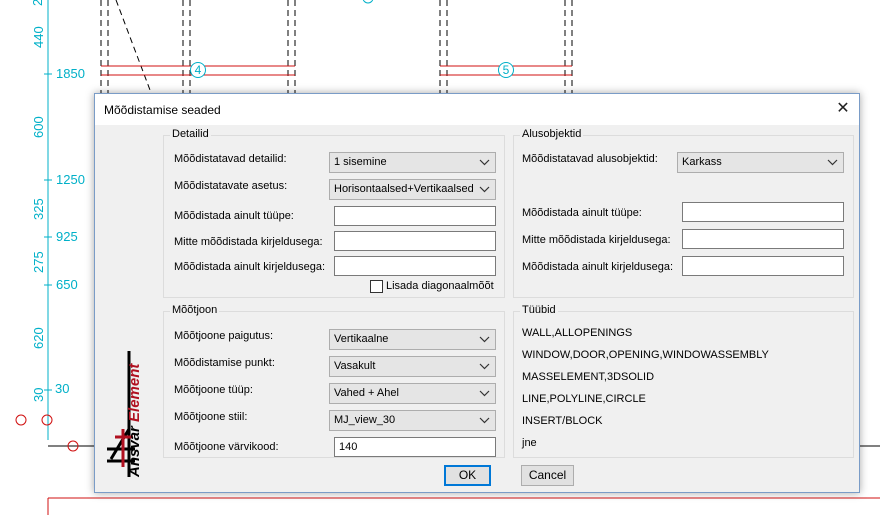  What do you see at coordinates (134, 450) in the screenshot?
I see `logo-word-ansvar: Ansvar` at bounding box center [134, 450].